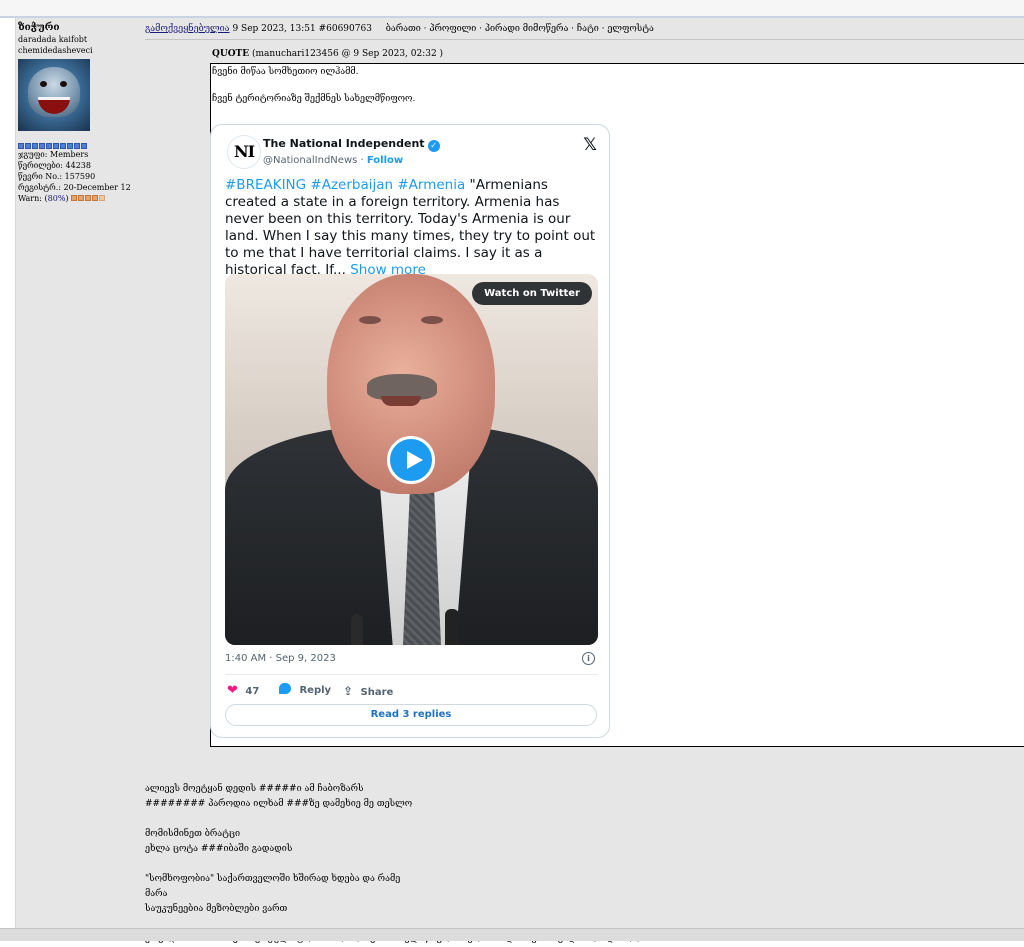 This screenshot has width=1024, height=947. What do you see at coordinates (411, 715) in the screenshot?
I see `read-replies-button: Read 3 replies` at bounding box center [411, 715].